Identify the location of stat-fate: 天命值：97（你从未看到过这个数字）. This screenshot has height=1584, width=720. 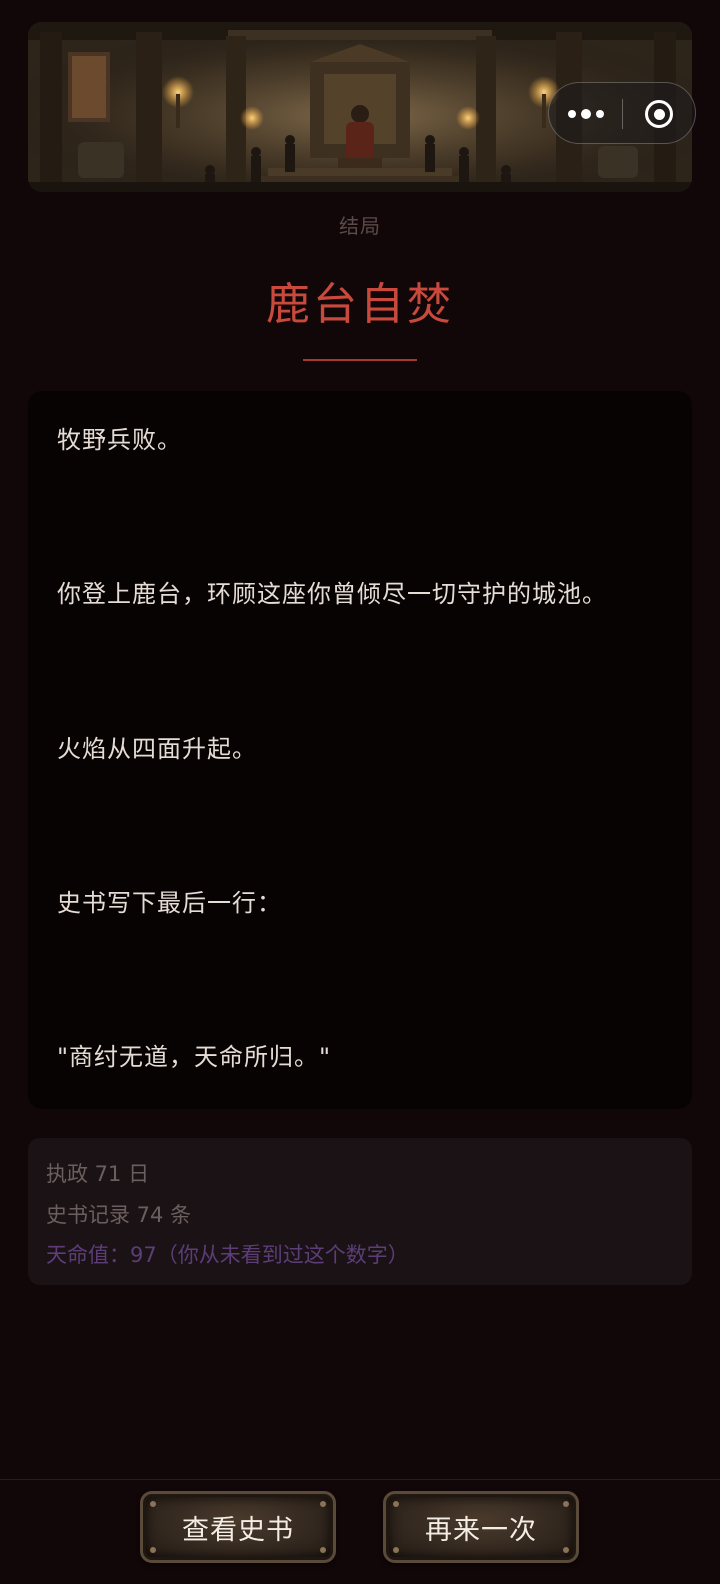
(227, 1255).